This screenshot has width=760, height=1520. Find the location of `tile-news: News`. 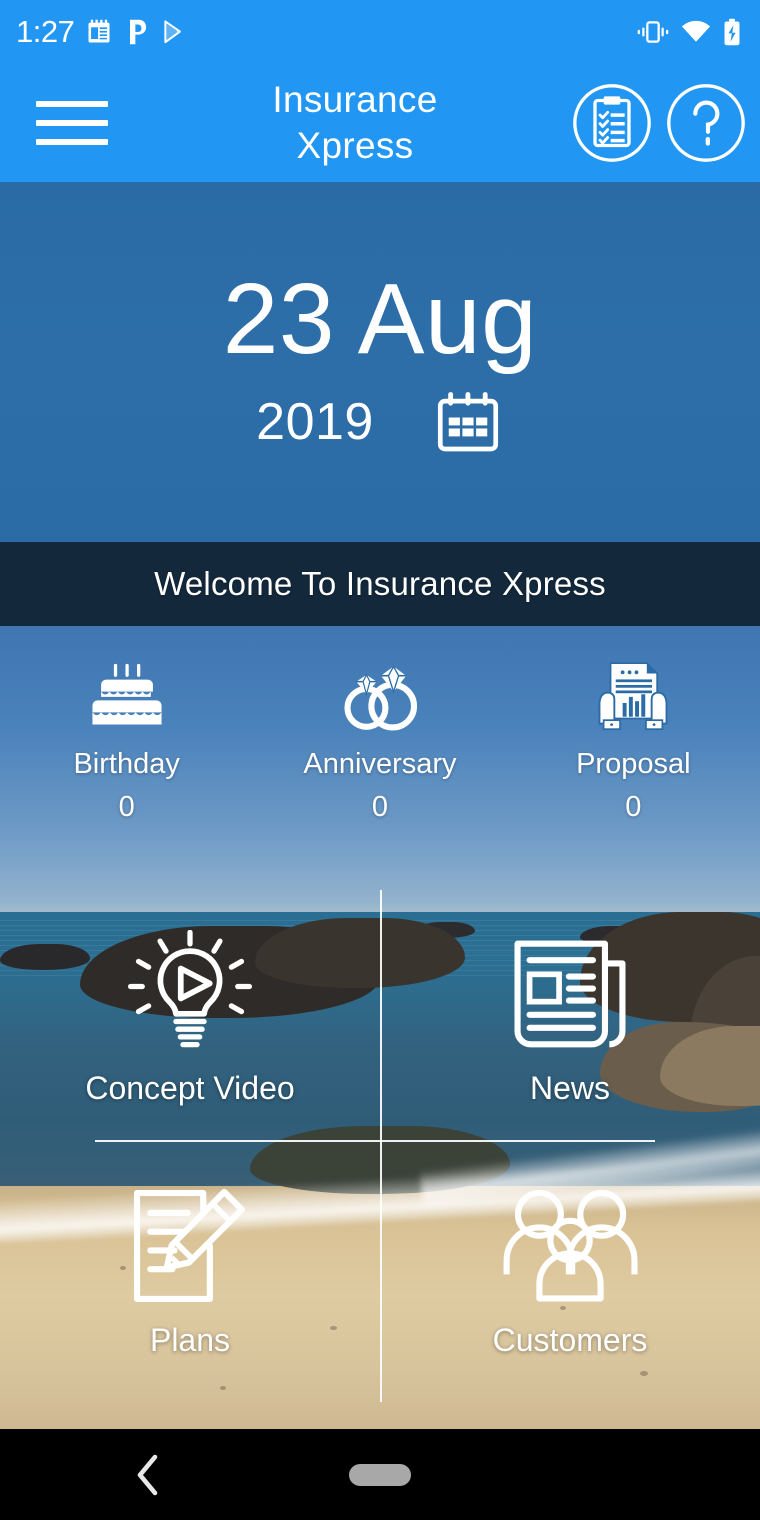

tile-news: News is located at coordinates (570, 1015).